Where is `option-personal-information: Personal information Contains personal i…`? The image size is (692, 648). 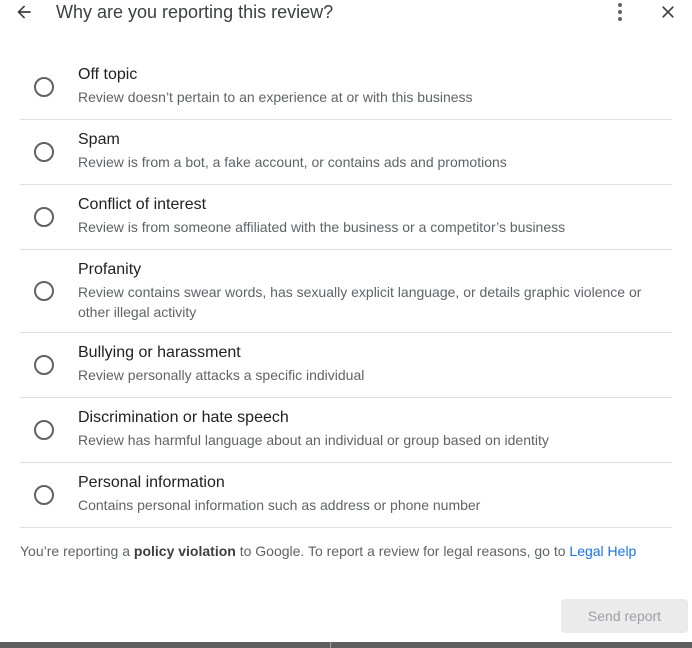
option-personal-information: Personal information Contains personal i… is located at coordinates (346, 495).